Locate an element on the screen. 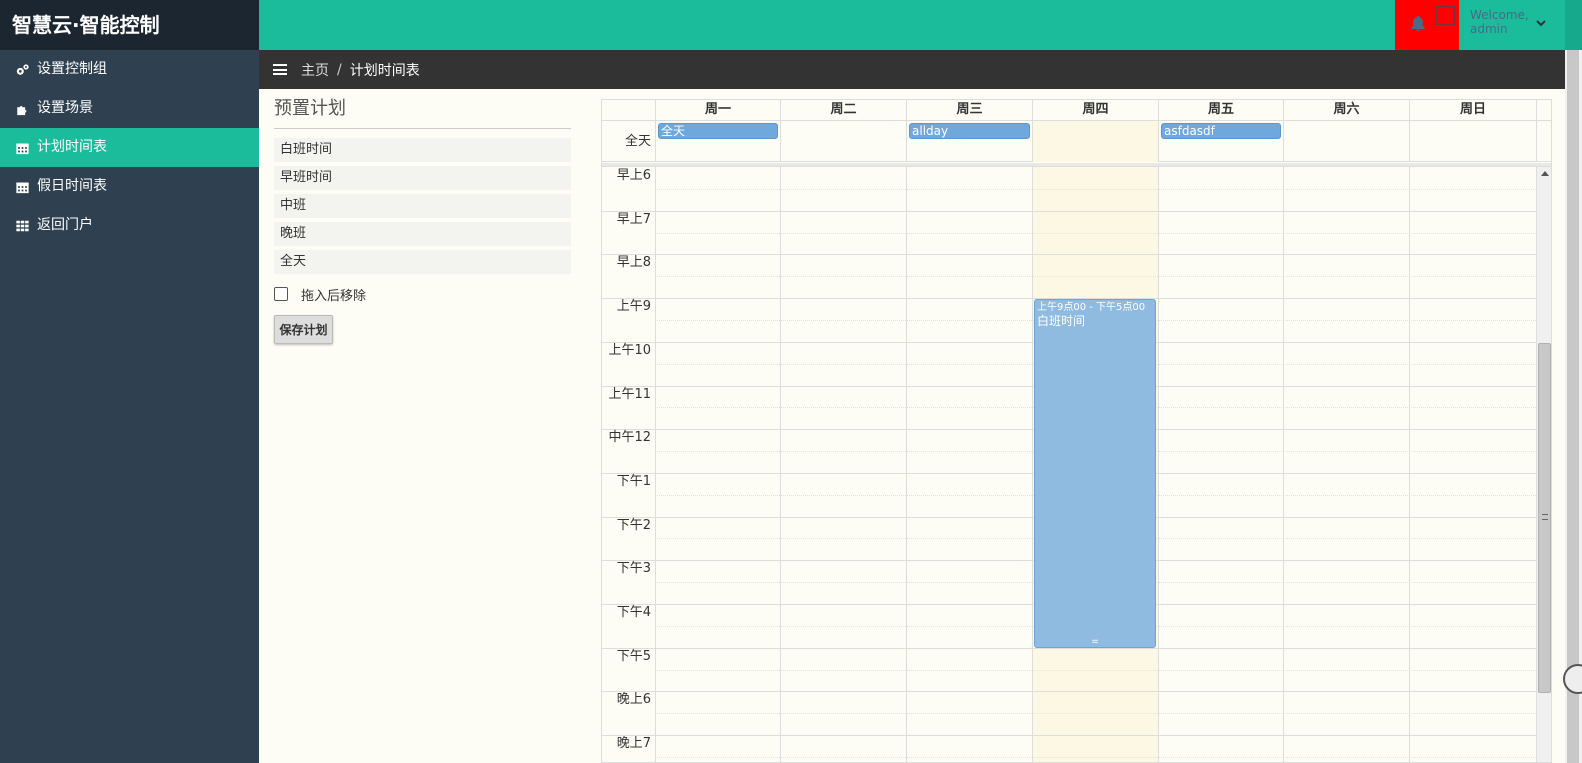 The image size is (1582, 763). preset-plans-panel: 预置计划 白班时间早班时间中班晚班全天 拖入后移除 保存计划 is located at coordinates (422, 220).